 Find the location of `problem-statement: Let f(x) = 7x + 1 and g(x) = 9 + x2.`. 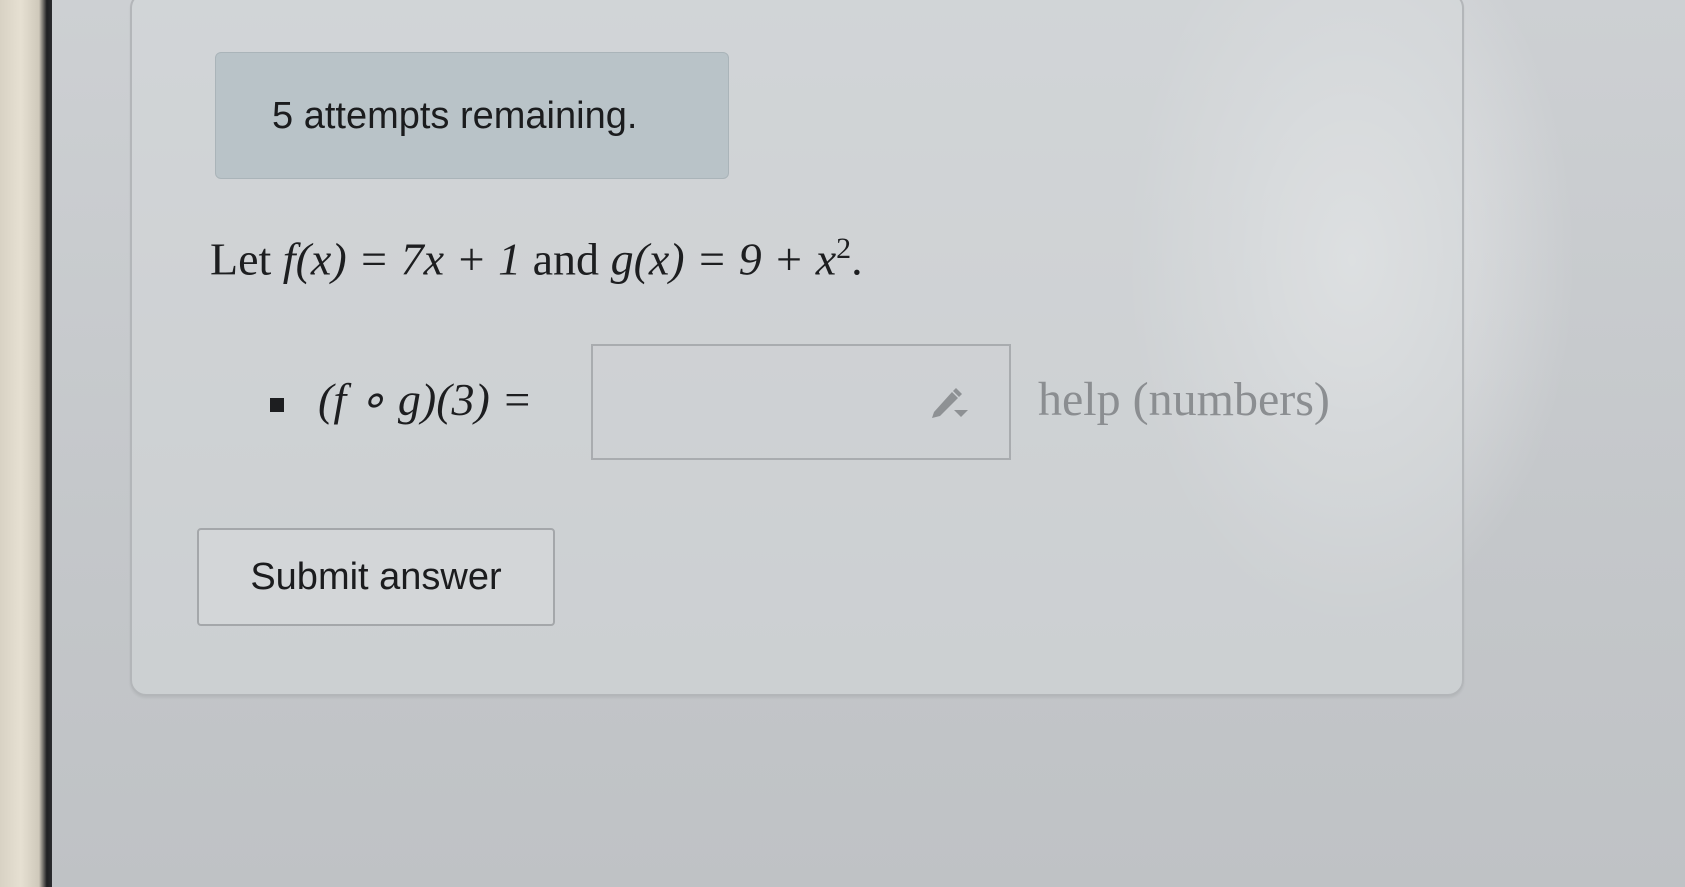

problem-statement: Let f(x) = 7x + 1 and g(x) = 9 + x2. is located at coordinates (536, 258).